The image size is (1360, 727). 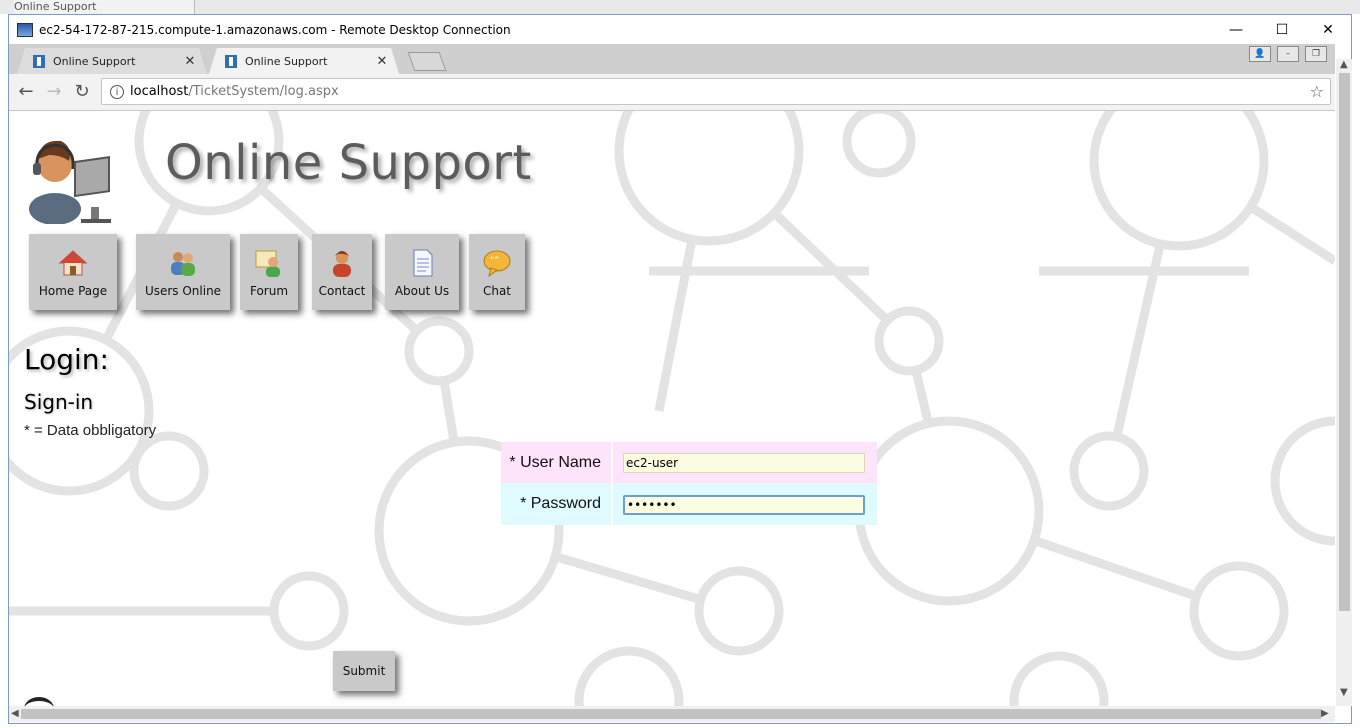 I want to click on chat-bubble-icon: “”, so click(x=497, y=264).